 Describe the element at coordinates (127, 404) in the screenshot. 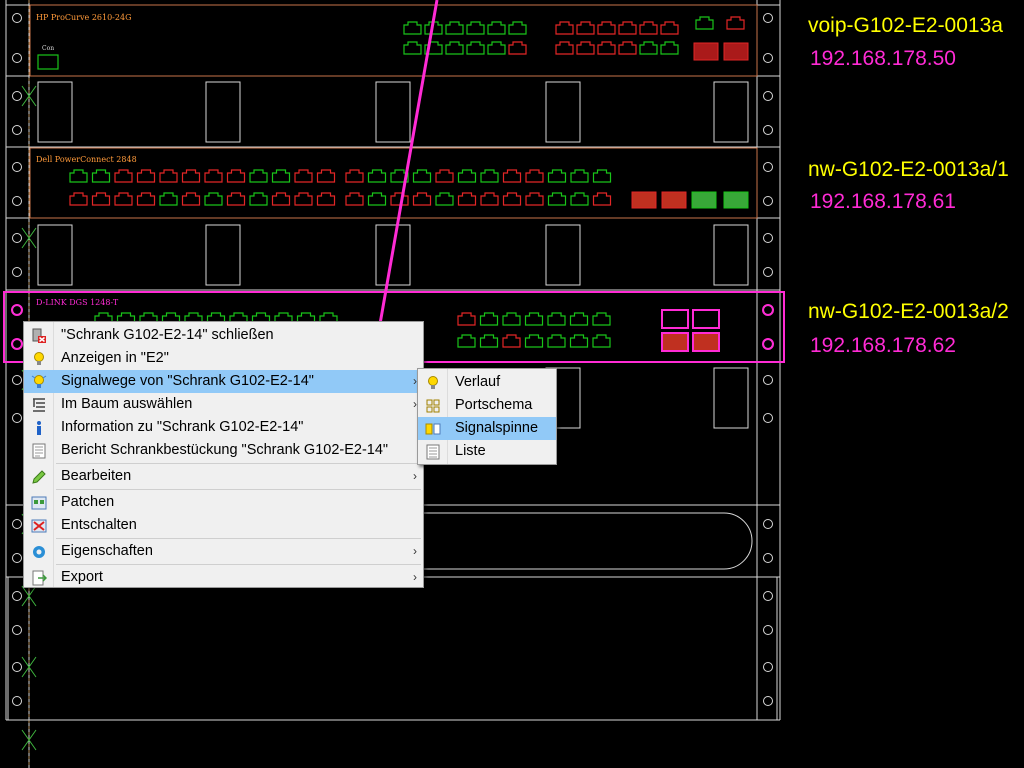

I see `menu-item-label: Im Baum auswählen` at that location.